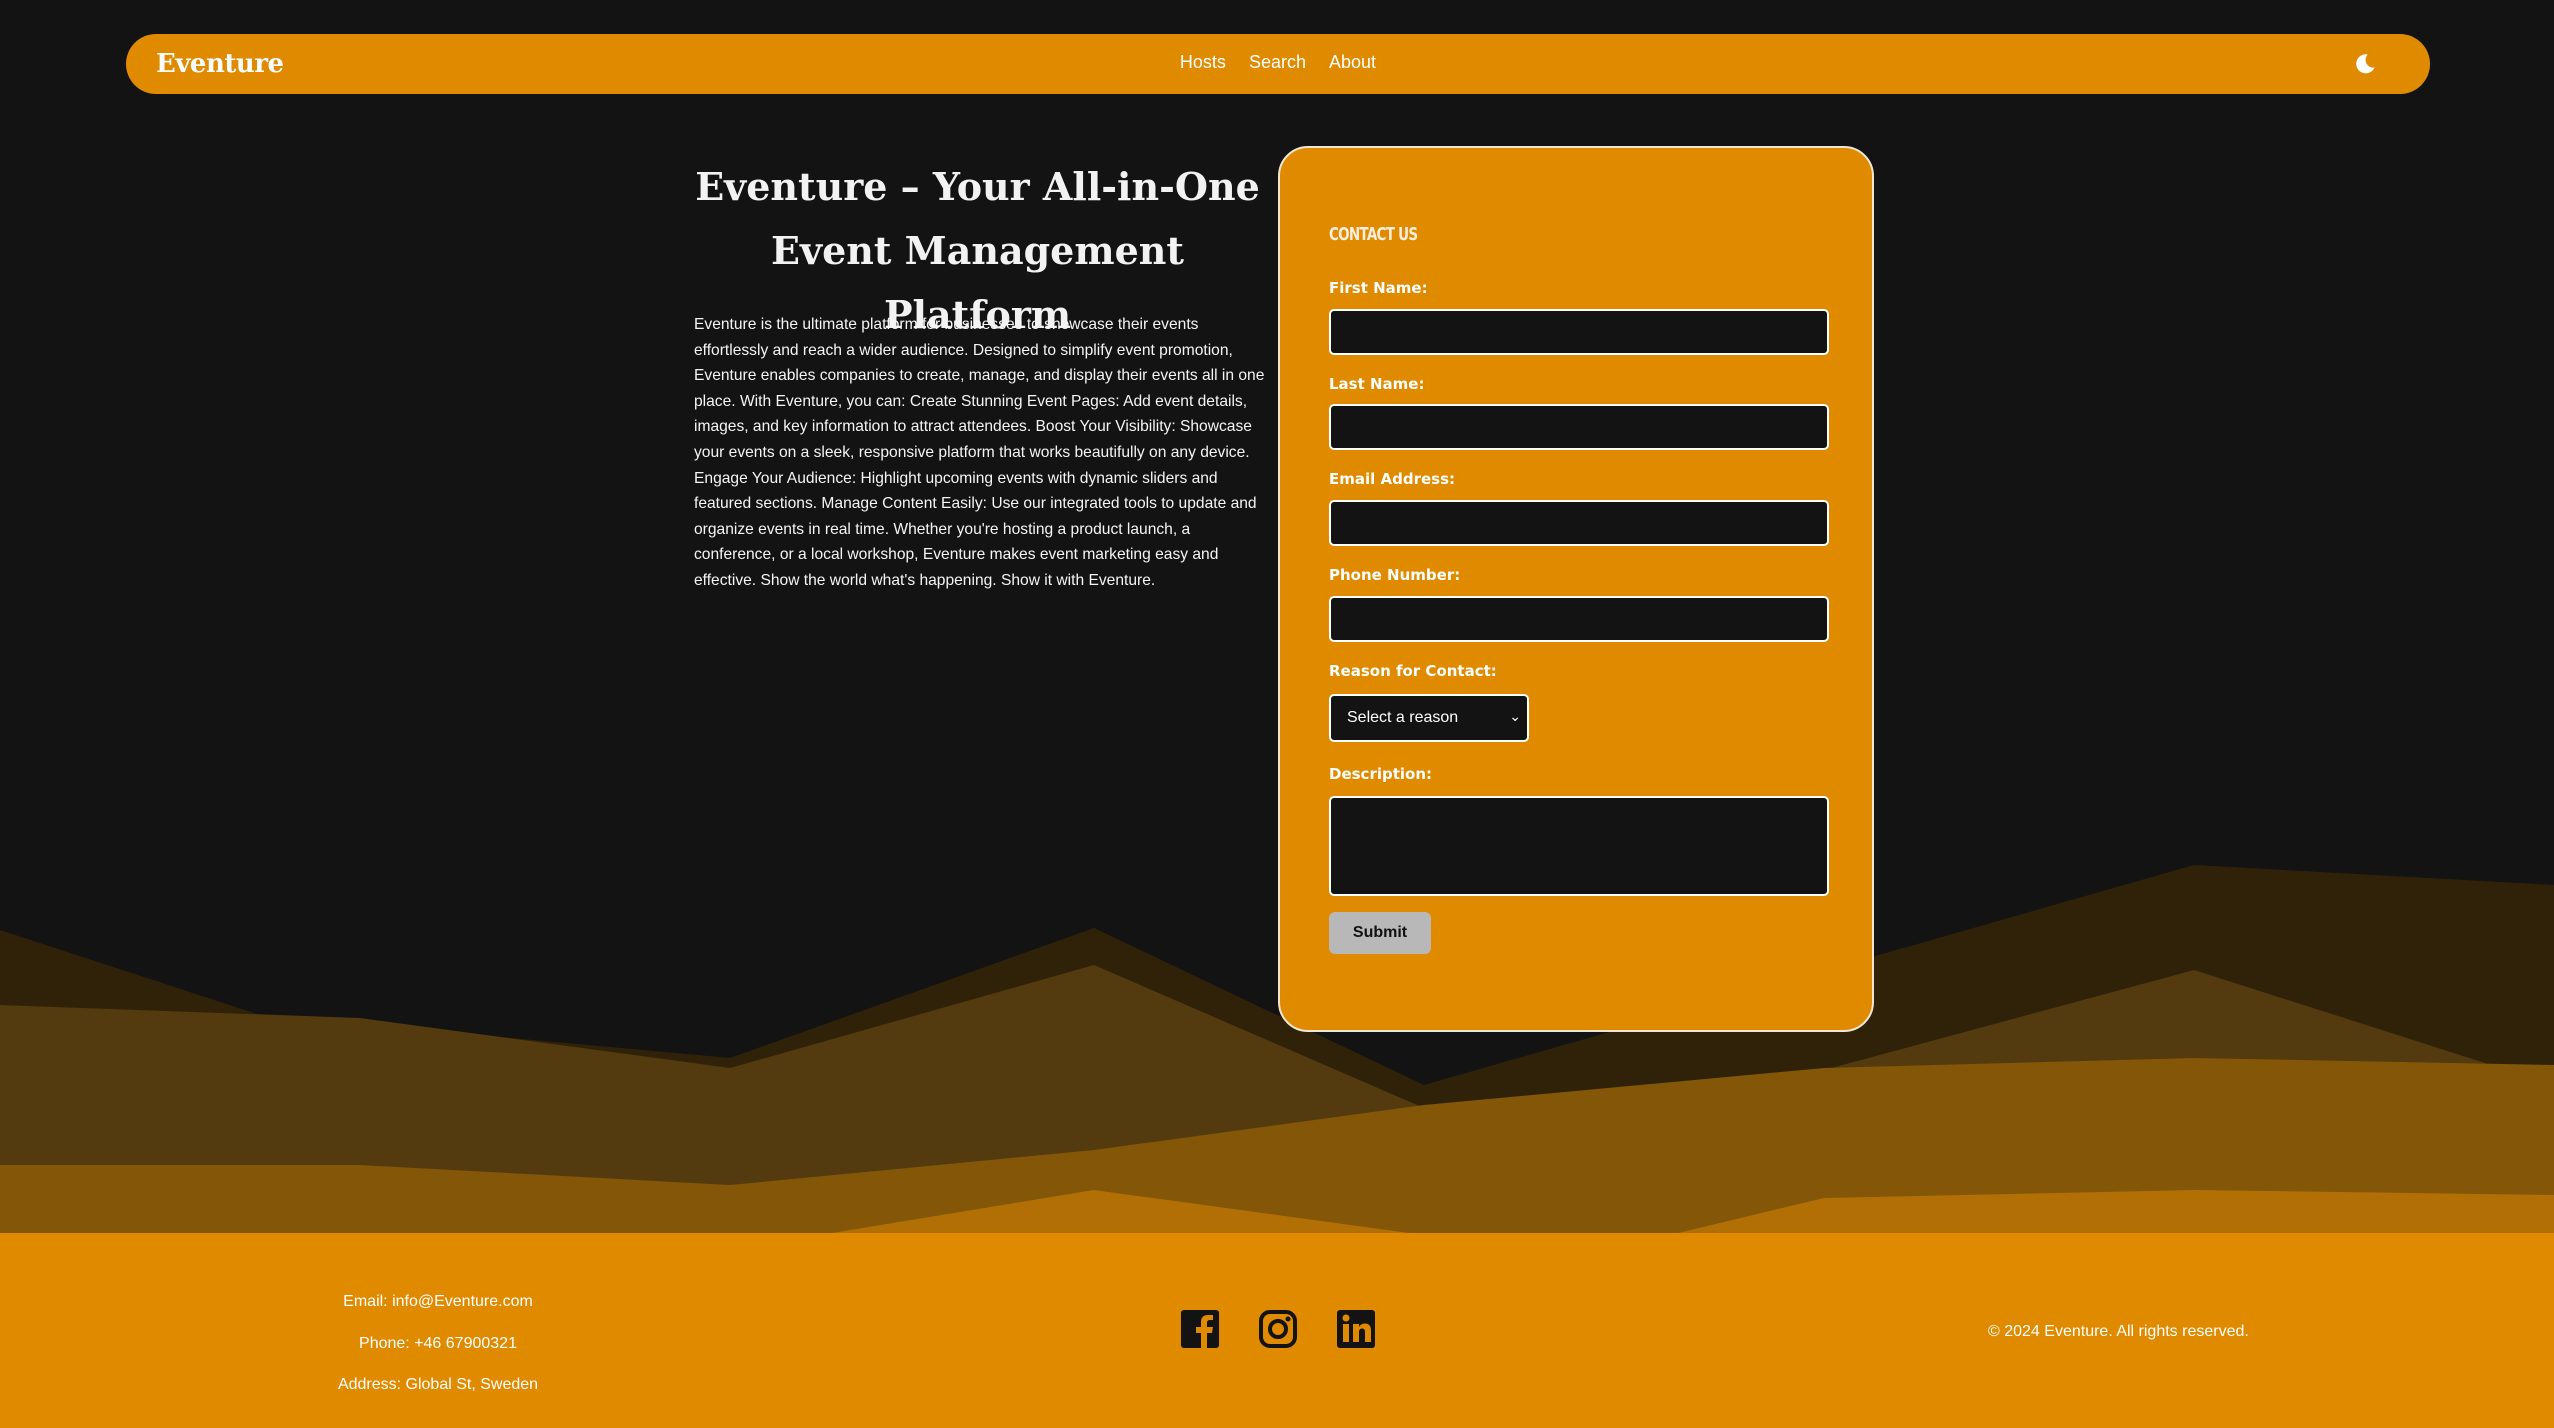 The height and width of the screenshot is (1428, 2554). What do you see at coordinates (438, 1301) in the screenshot?
I see `footer-email: Email: info@Eventure.com` at bounding box center [438, 1301].